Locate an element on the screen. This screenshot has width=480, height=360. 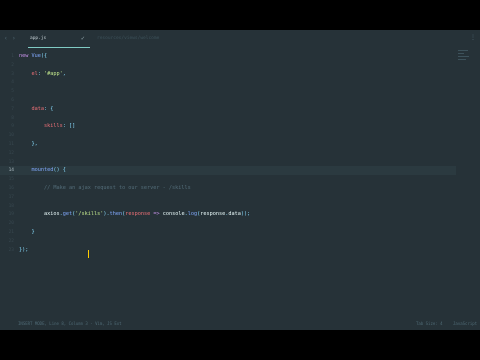
code-token: log is located at coordinates (192, 214).